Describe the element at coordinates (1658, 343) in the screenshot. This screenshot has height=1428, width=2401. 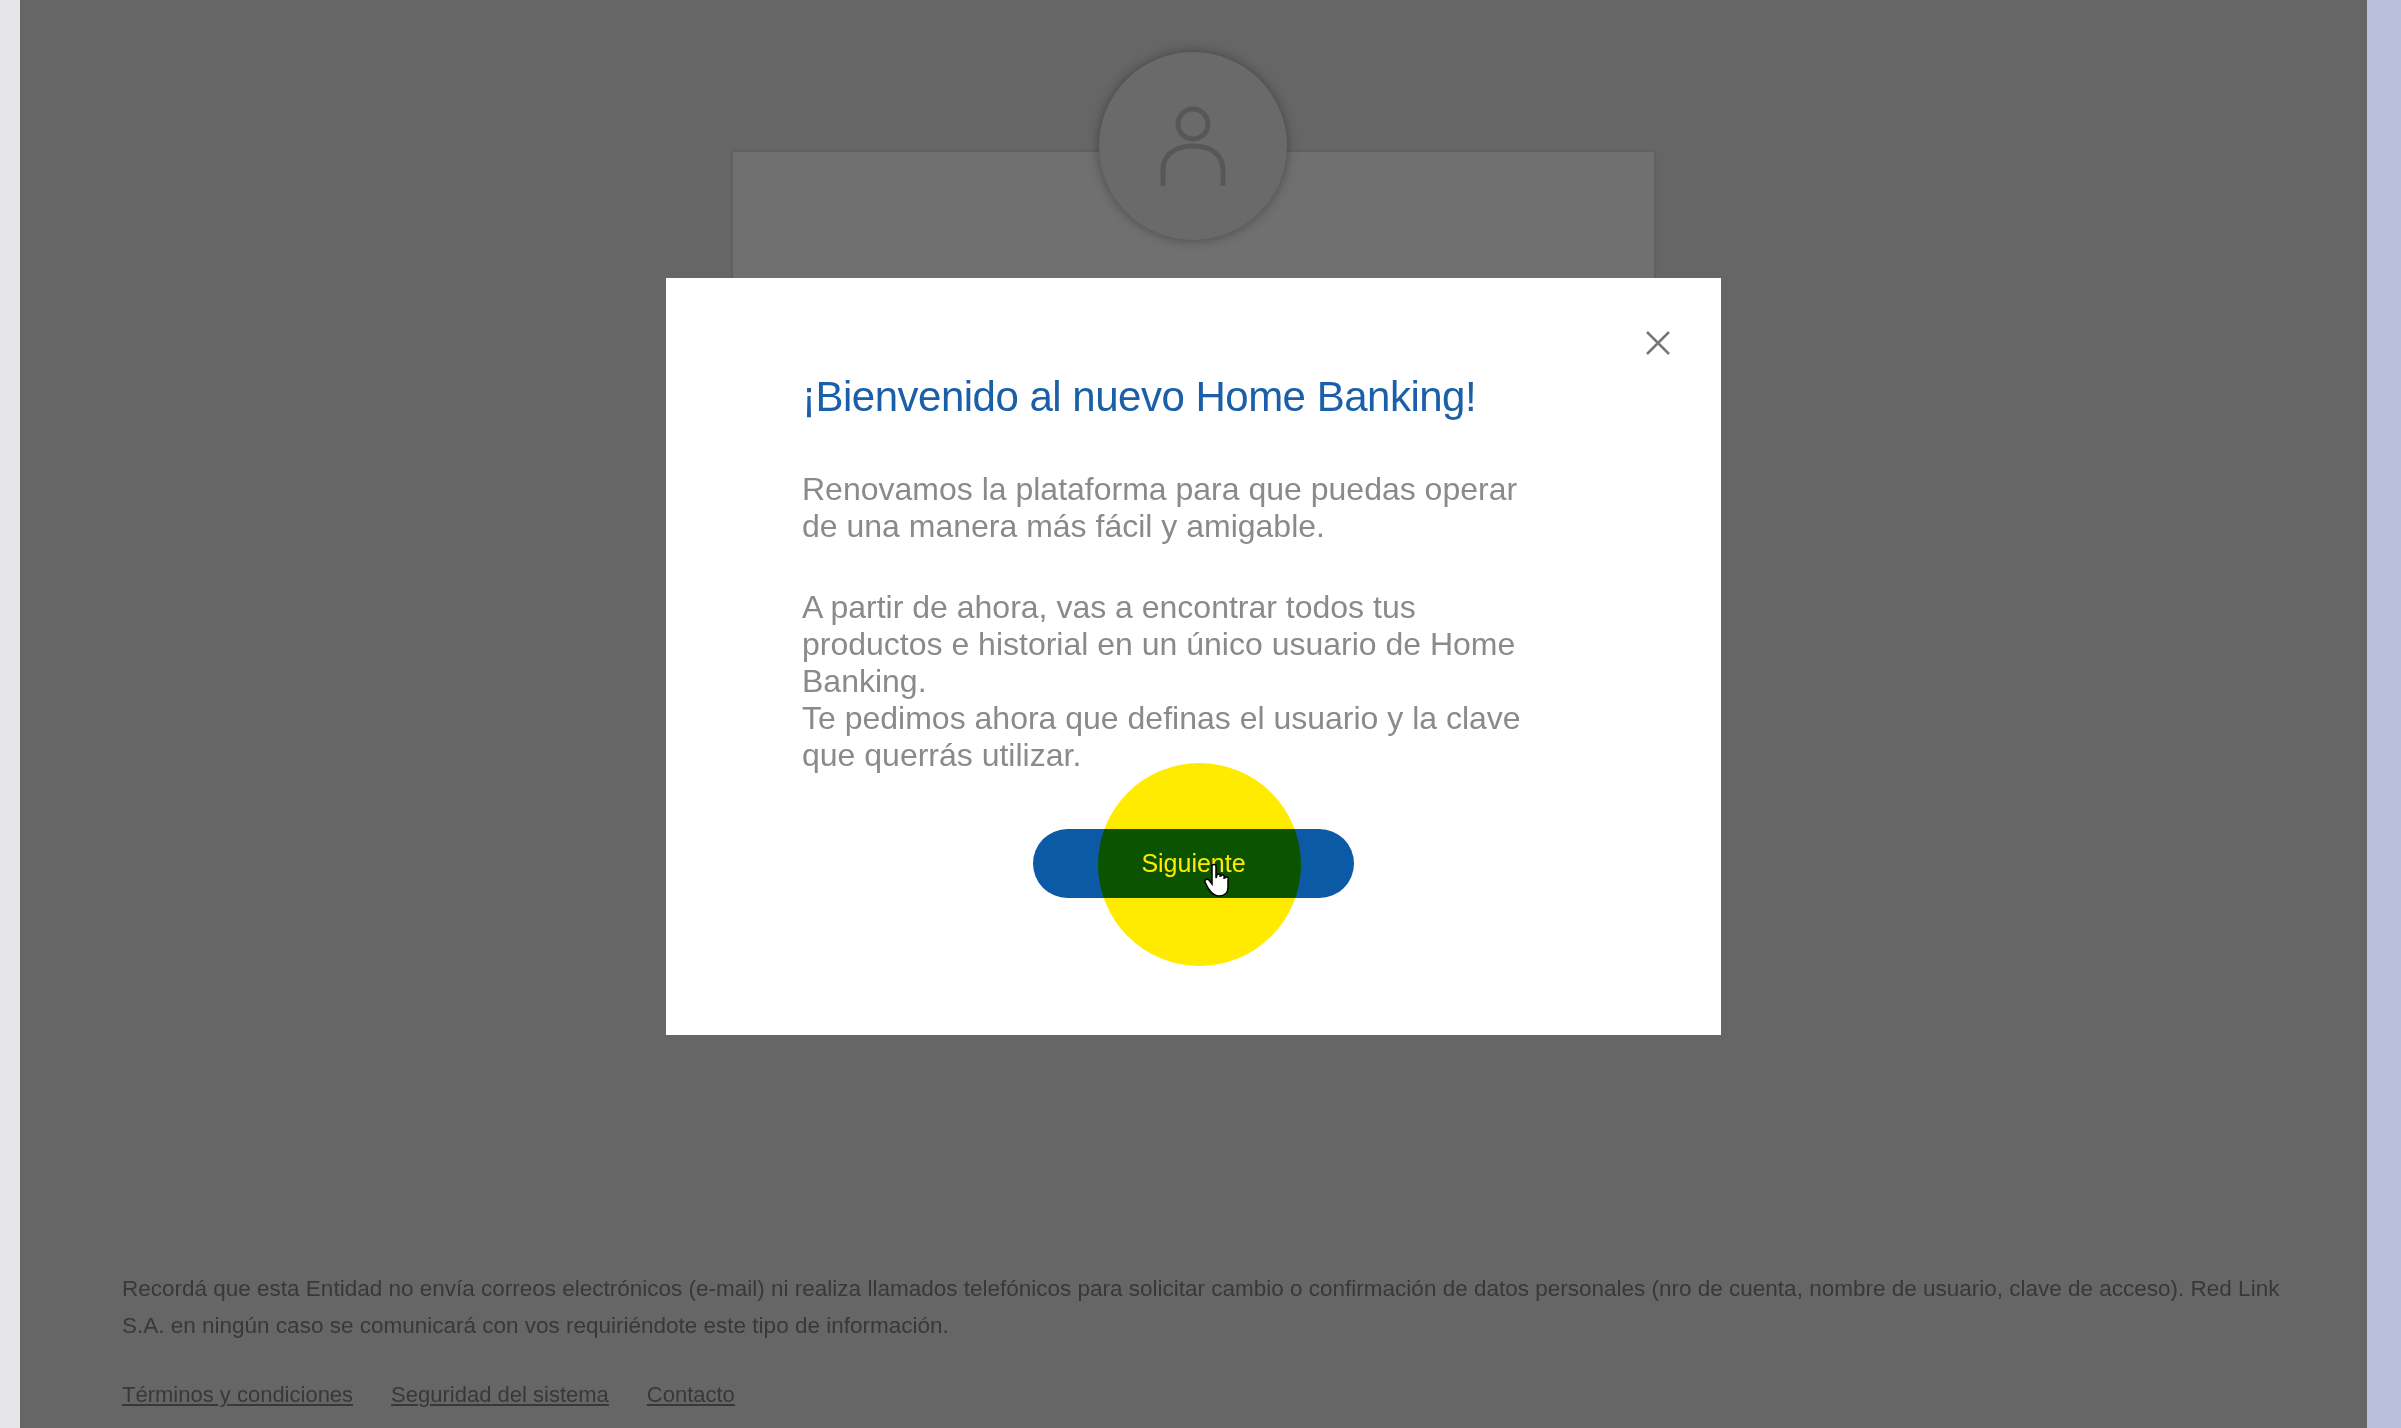
I see `close-icon` at that location.